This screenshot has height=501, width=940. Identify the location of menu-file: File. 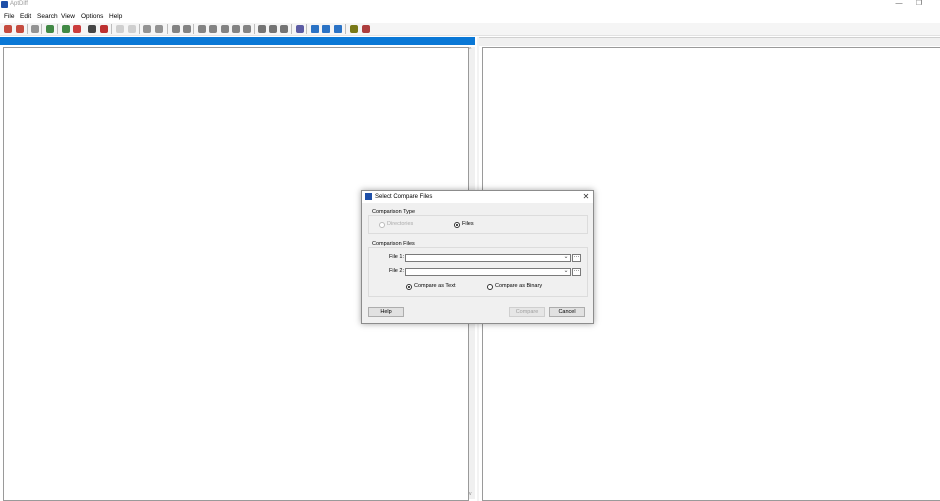
(9, 16).